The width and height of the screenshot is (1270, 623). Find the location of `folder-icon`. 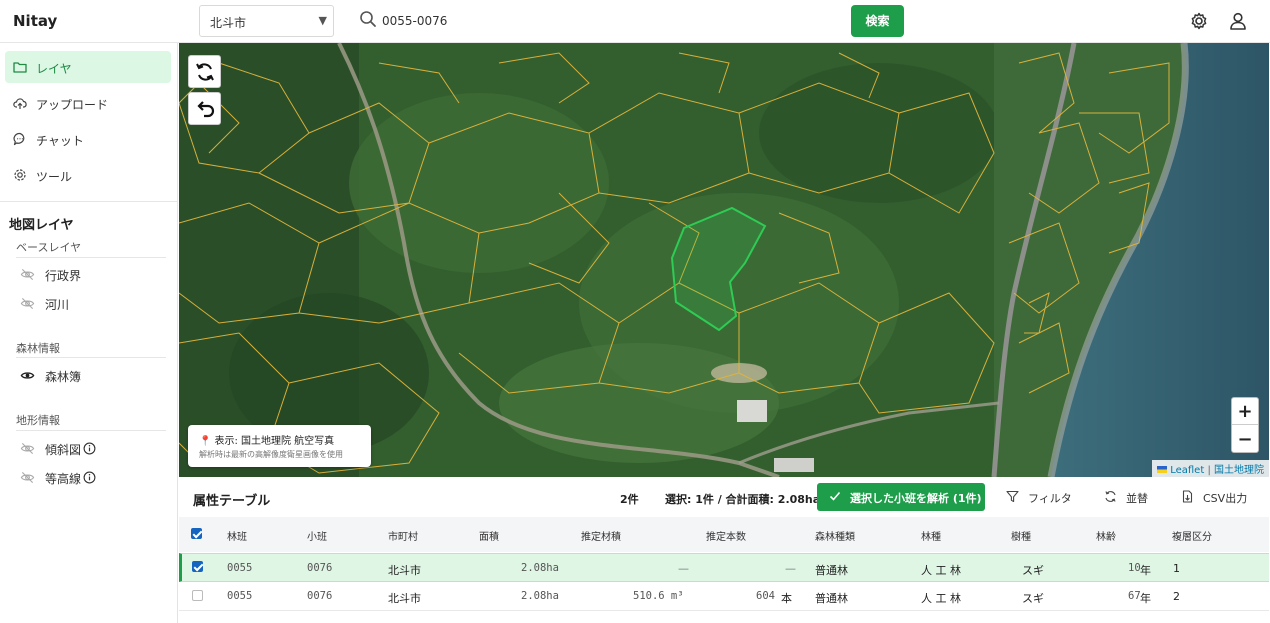

folder-icon is located at coordinates (20, 67).